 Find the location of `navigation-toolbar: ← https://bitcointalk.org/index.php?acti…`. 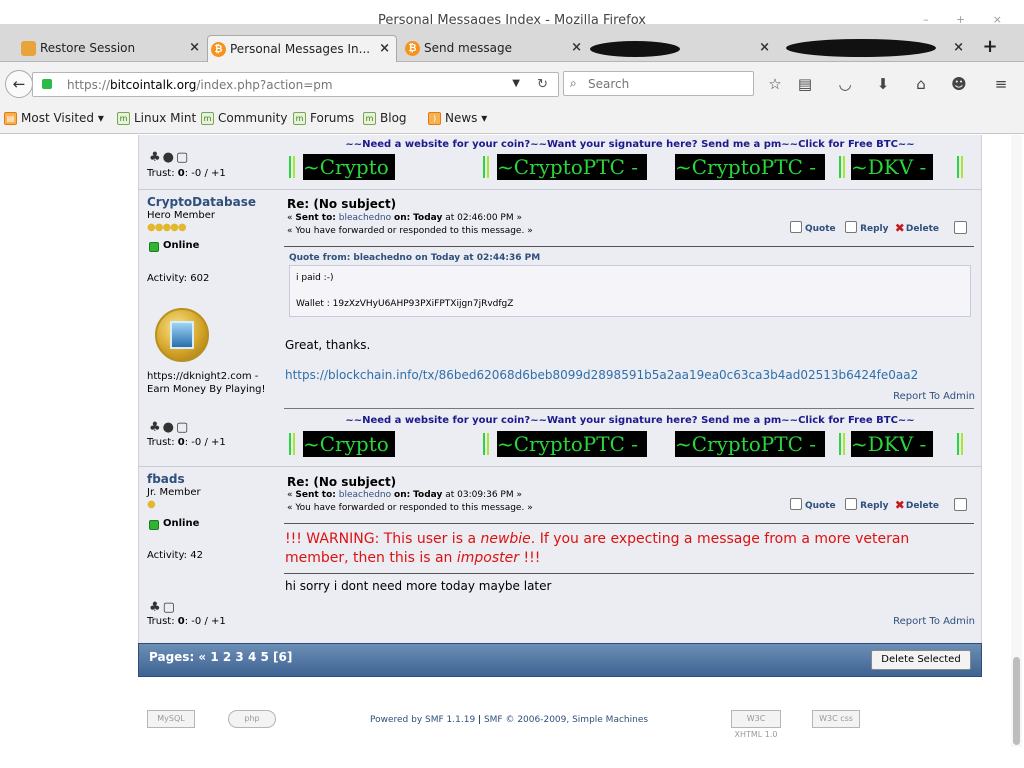

navigation-toolbar: ← https://bitcointalk.org/index.php?acti… is located at coordinates (512, 83).